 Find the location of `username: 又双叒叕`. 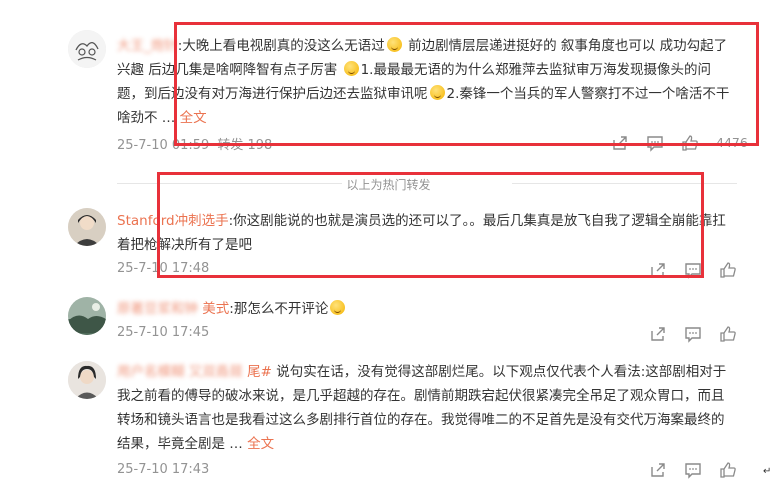

username: 又双叒叕 is located at coordinates (216, 372).